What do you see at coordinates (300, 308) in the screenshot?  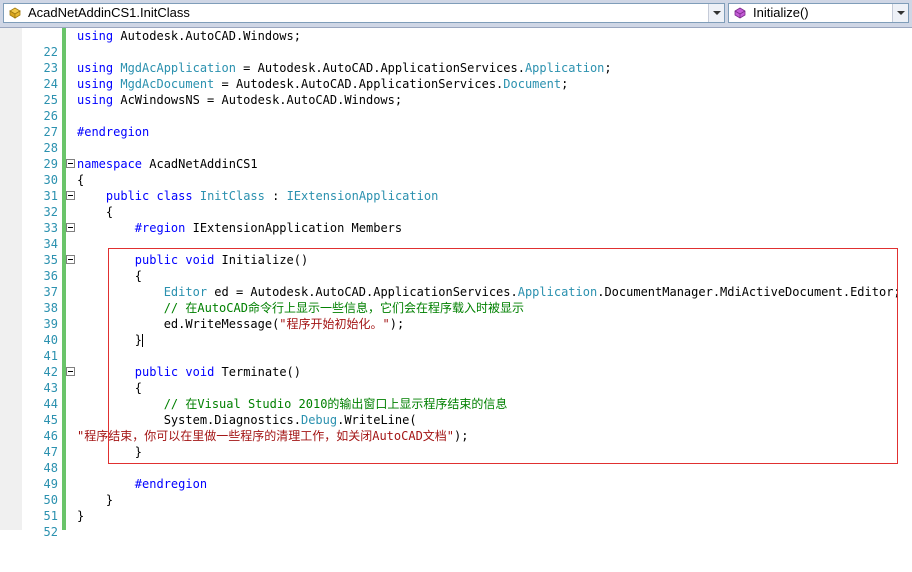 I see `code-comment: // 在AutoCAD命令行上显示一些信息，它们会在程序载入时被显示` at bounding box center [300, 308].